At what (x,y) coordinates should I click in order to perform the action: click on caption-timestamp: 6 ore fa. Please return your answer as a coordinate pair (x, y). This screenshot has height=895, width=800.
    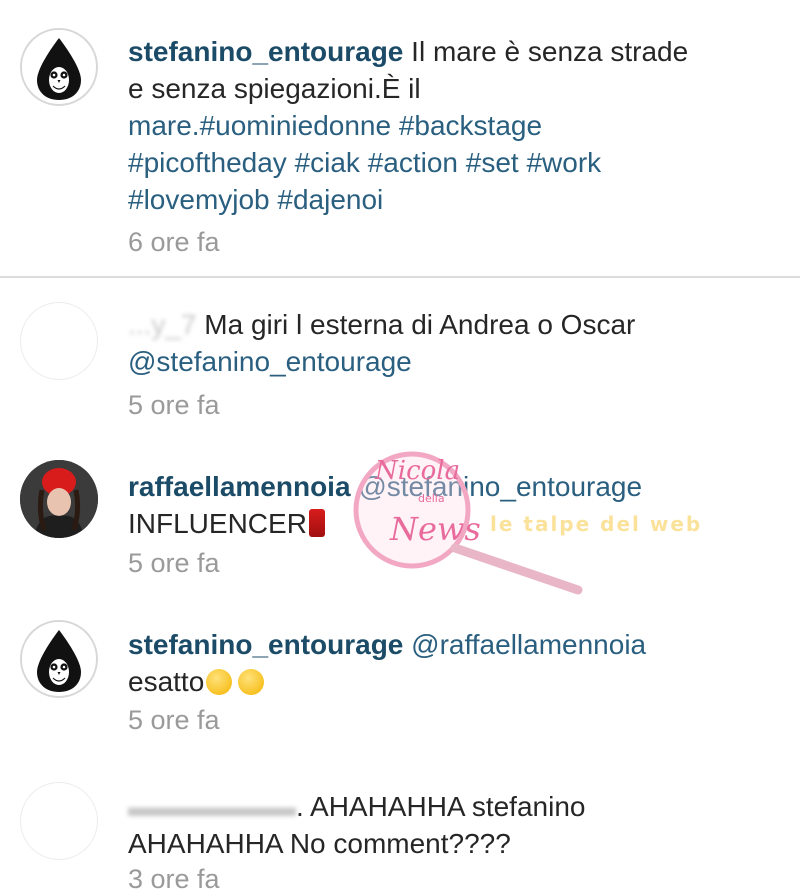
    Looking at the image, I should click on (174, 242).